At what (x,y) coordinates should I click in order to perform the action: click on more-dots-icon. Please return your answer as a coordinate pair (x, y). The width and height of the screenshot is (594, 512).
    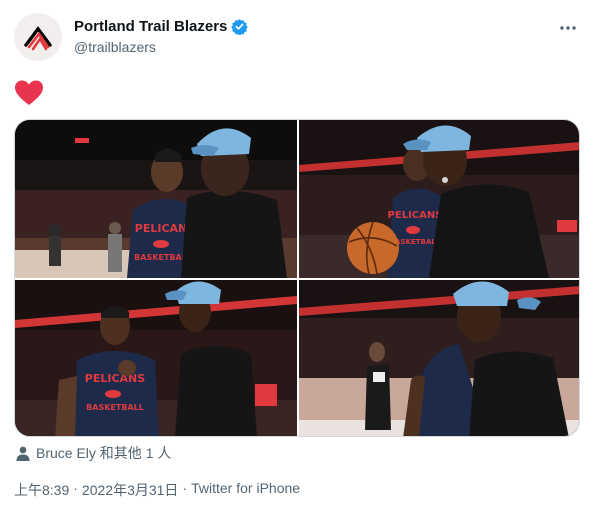
    Looking at the image, I should click on (568, 28).